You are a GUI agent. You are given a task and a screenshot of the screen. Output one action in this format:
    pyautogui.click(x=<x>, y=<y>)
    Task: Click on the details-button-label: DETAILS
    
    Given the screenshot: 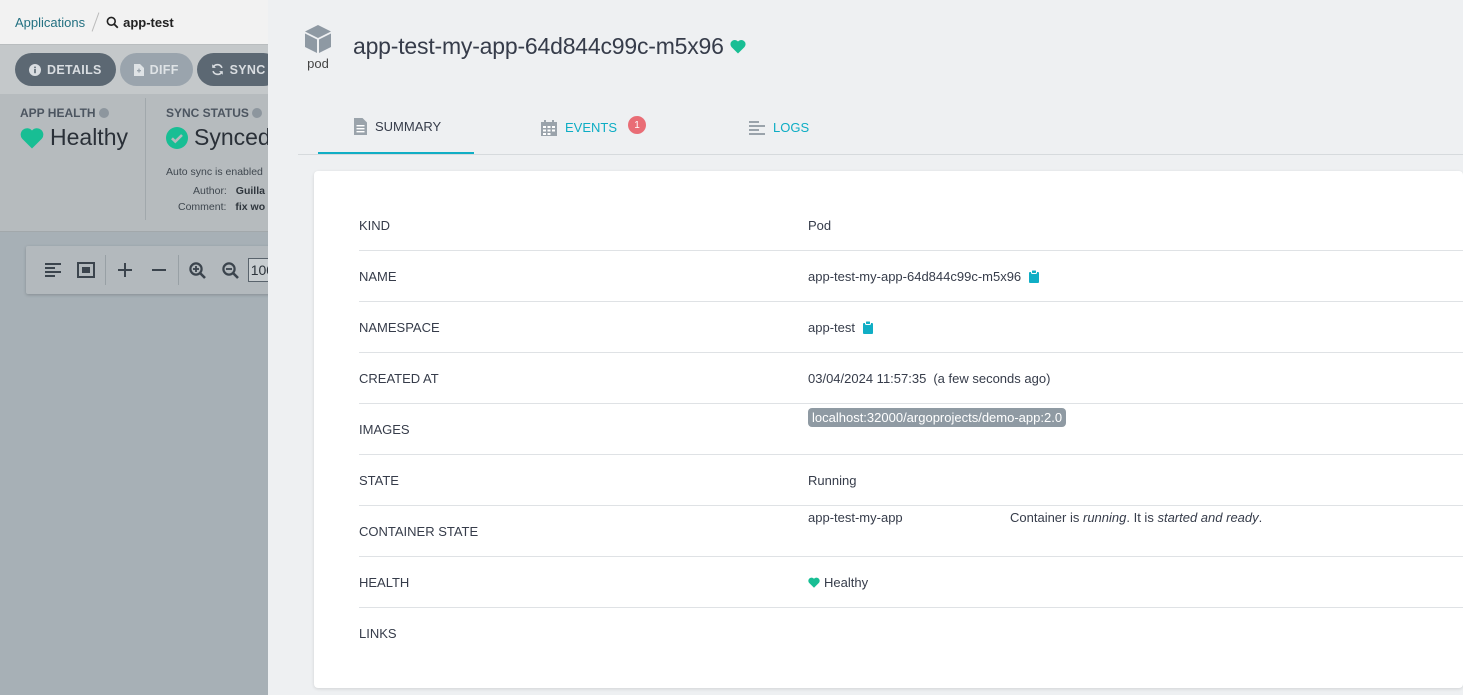 What is the action you would take?
    pyautogui.click(x=74, y=69)
    